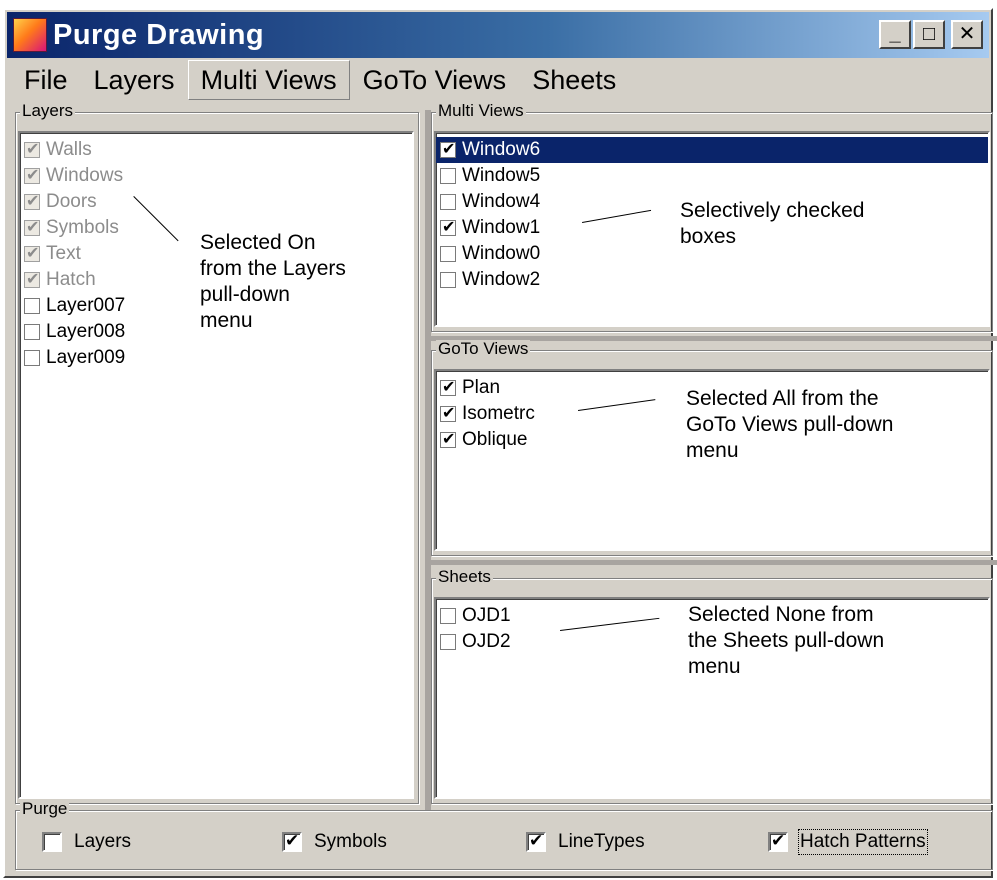 The height and width of the screenshot is (880, 997). What do you see at coordinates (71, 279) in the screenshot?
I see `layer-item-label: Hatch` at bounding box center [71, 279].